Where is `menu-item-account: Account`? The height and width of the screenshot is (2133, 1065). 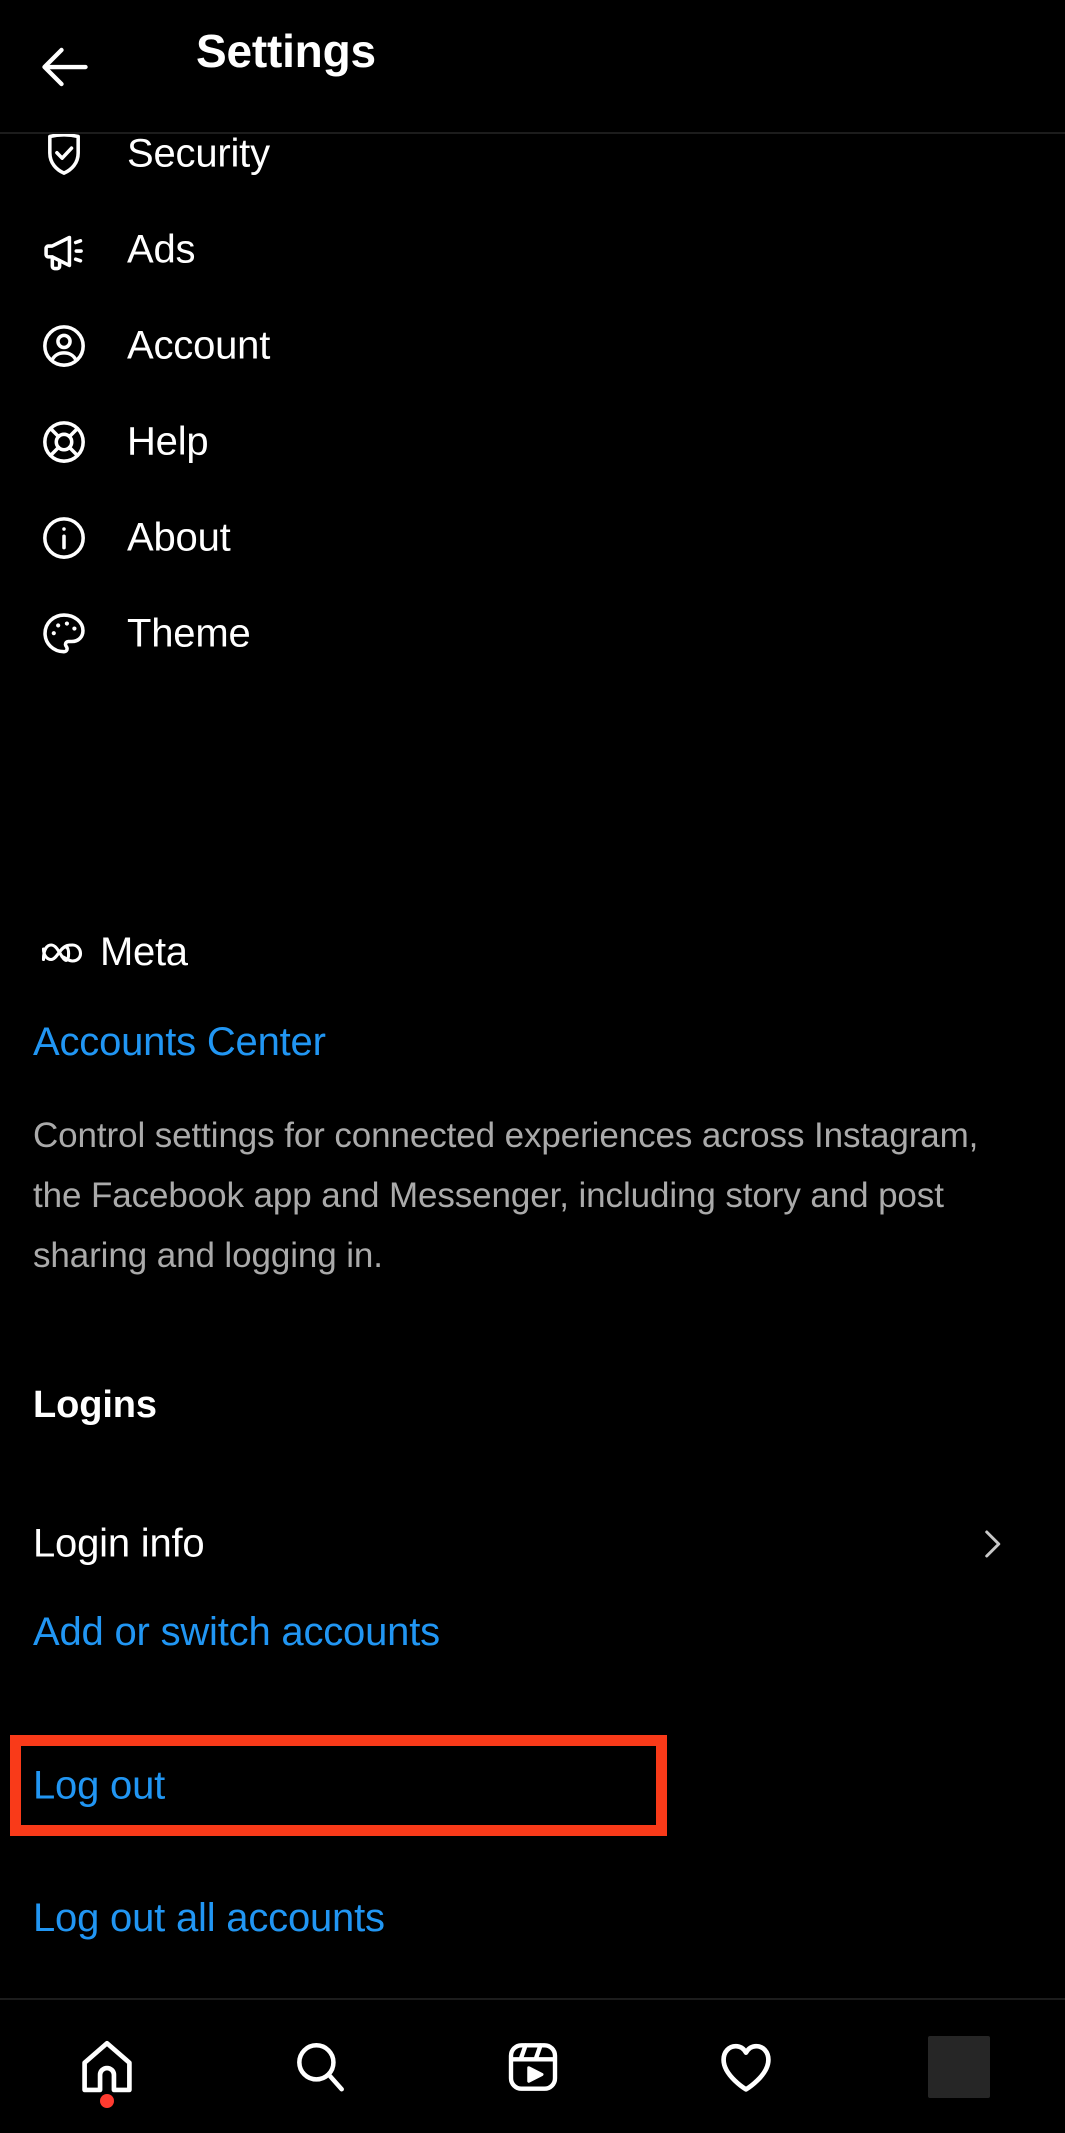 menu-item-account: Account is located at coordinates (532, 346).